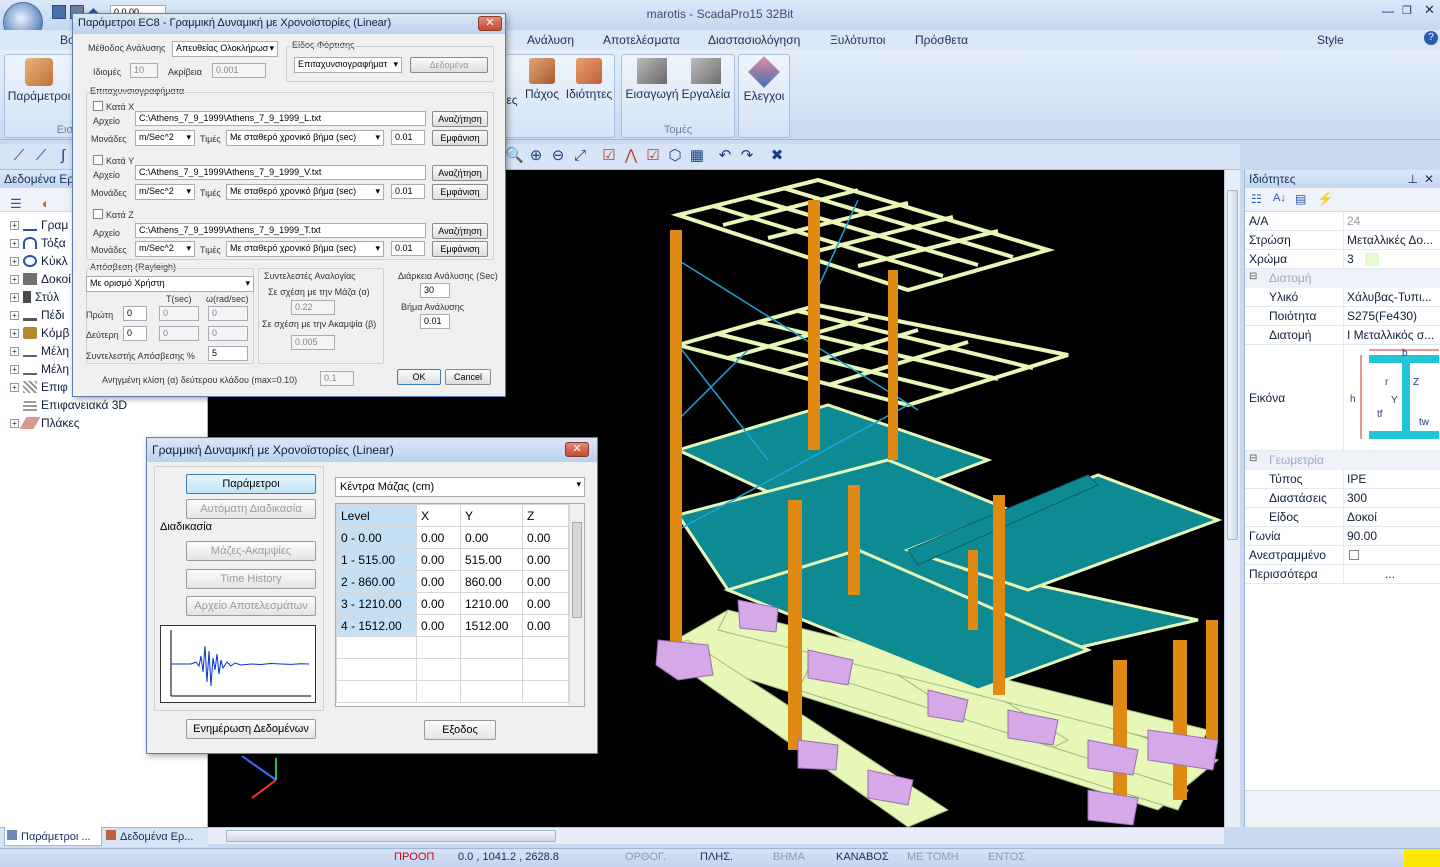 The image size is (1440, 867). Describe the element at coordinates (609, 156) in the screenshot. I see `check-icon: ☑` at that location.